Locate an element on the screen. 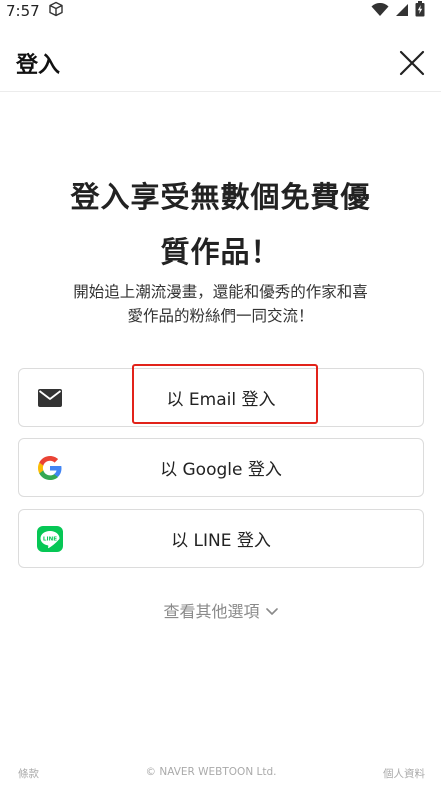 This screenshot has width=441, height=793. line-login-button: LINE 以 LINE 登入 is located at coordinates (221, 538).